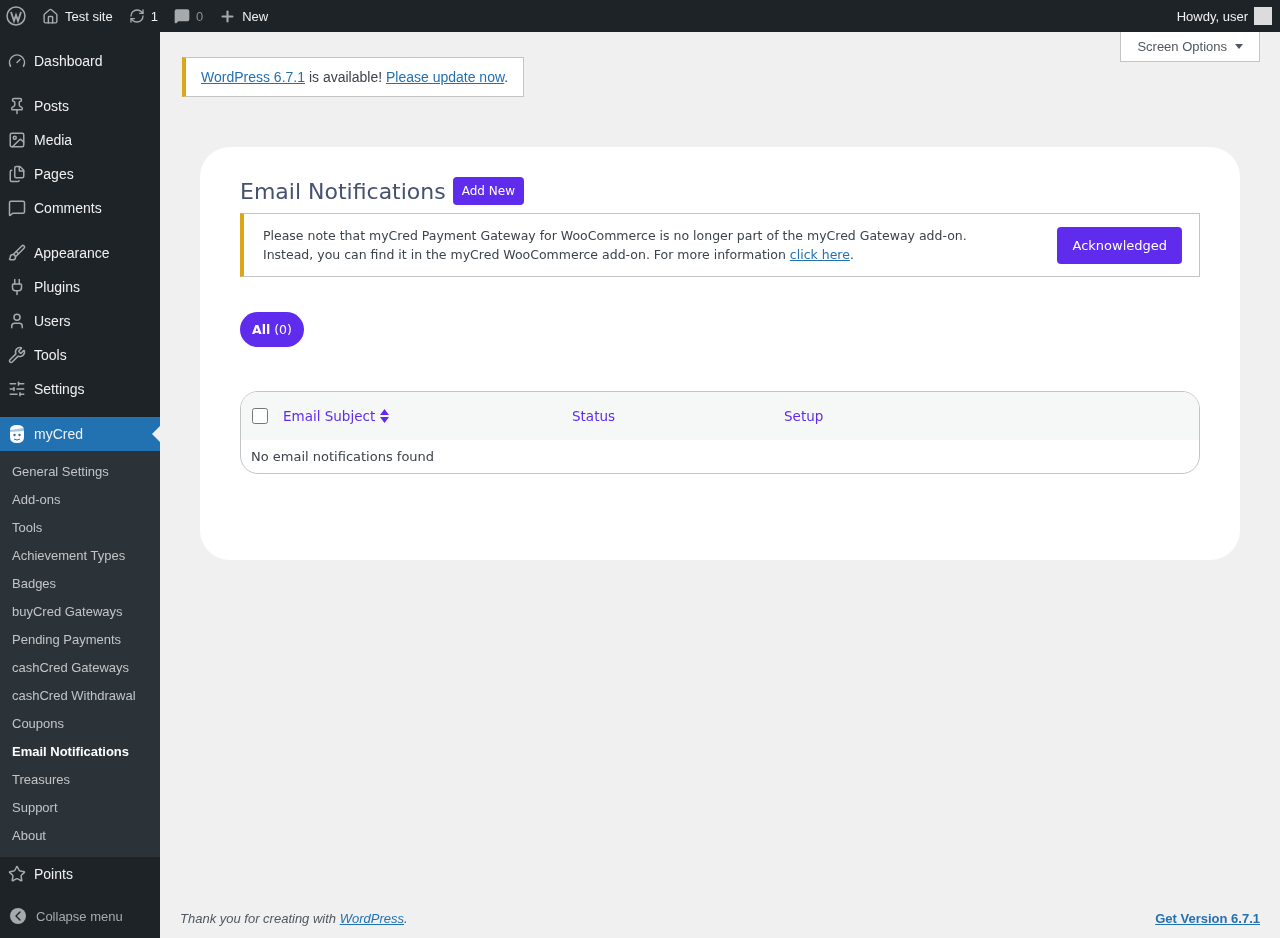 This screenshot has height=938, width=1280. What do you see at coordinates (228, 16) in the screenshot?
I see `plus-icon` at bounding box center [228, 16].